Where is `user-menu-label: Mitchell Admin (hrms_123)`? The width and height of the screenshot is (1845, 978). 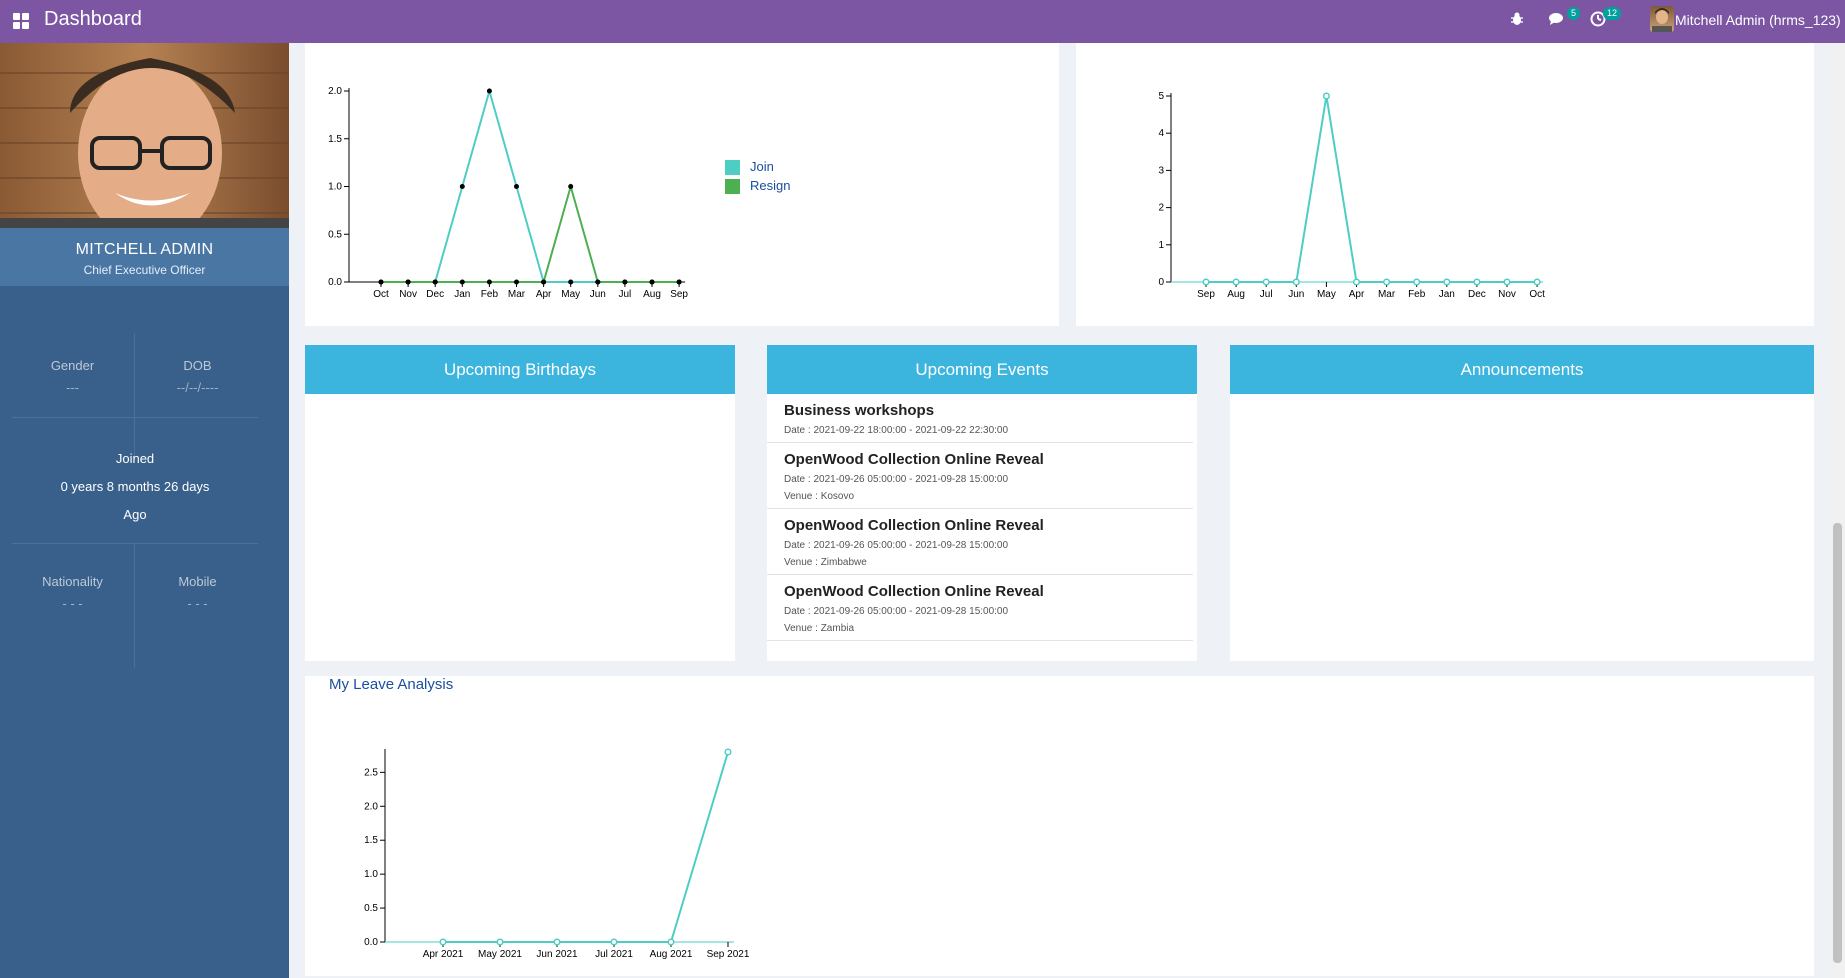 user-menu-label: Mitchell Admin (hrms_123) is located at coordinates (1758, 20).